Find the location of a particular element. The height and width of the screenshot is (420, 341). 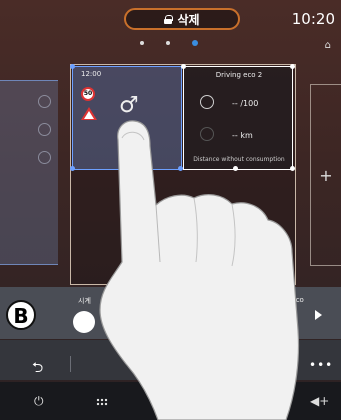

shortcut-label-eco: Driving eco is located at coordinates (284, 300).